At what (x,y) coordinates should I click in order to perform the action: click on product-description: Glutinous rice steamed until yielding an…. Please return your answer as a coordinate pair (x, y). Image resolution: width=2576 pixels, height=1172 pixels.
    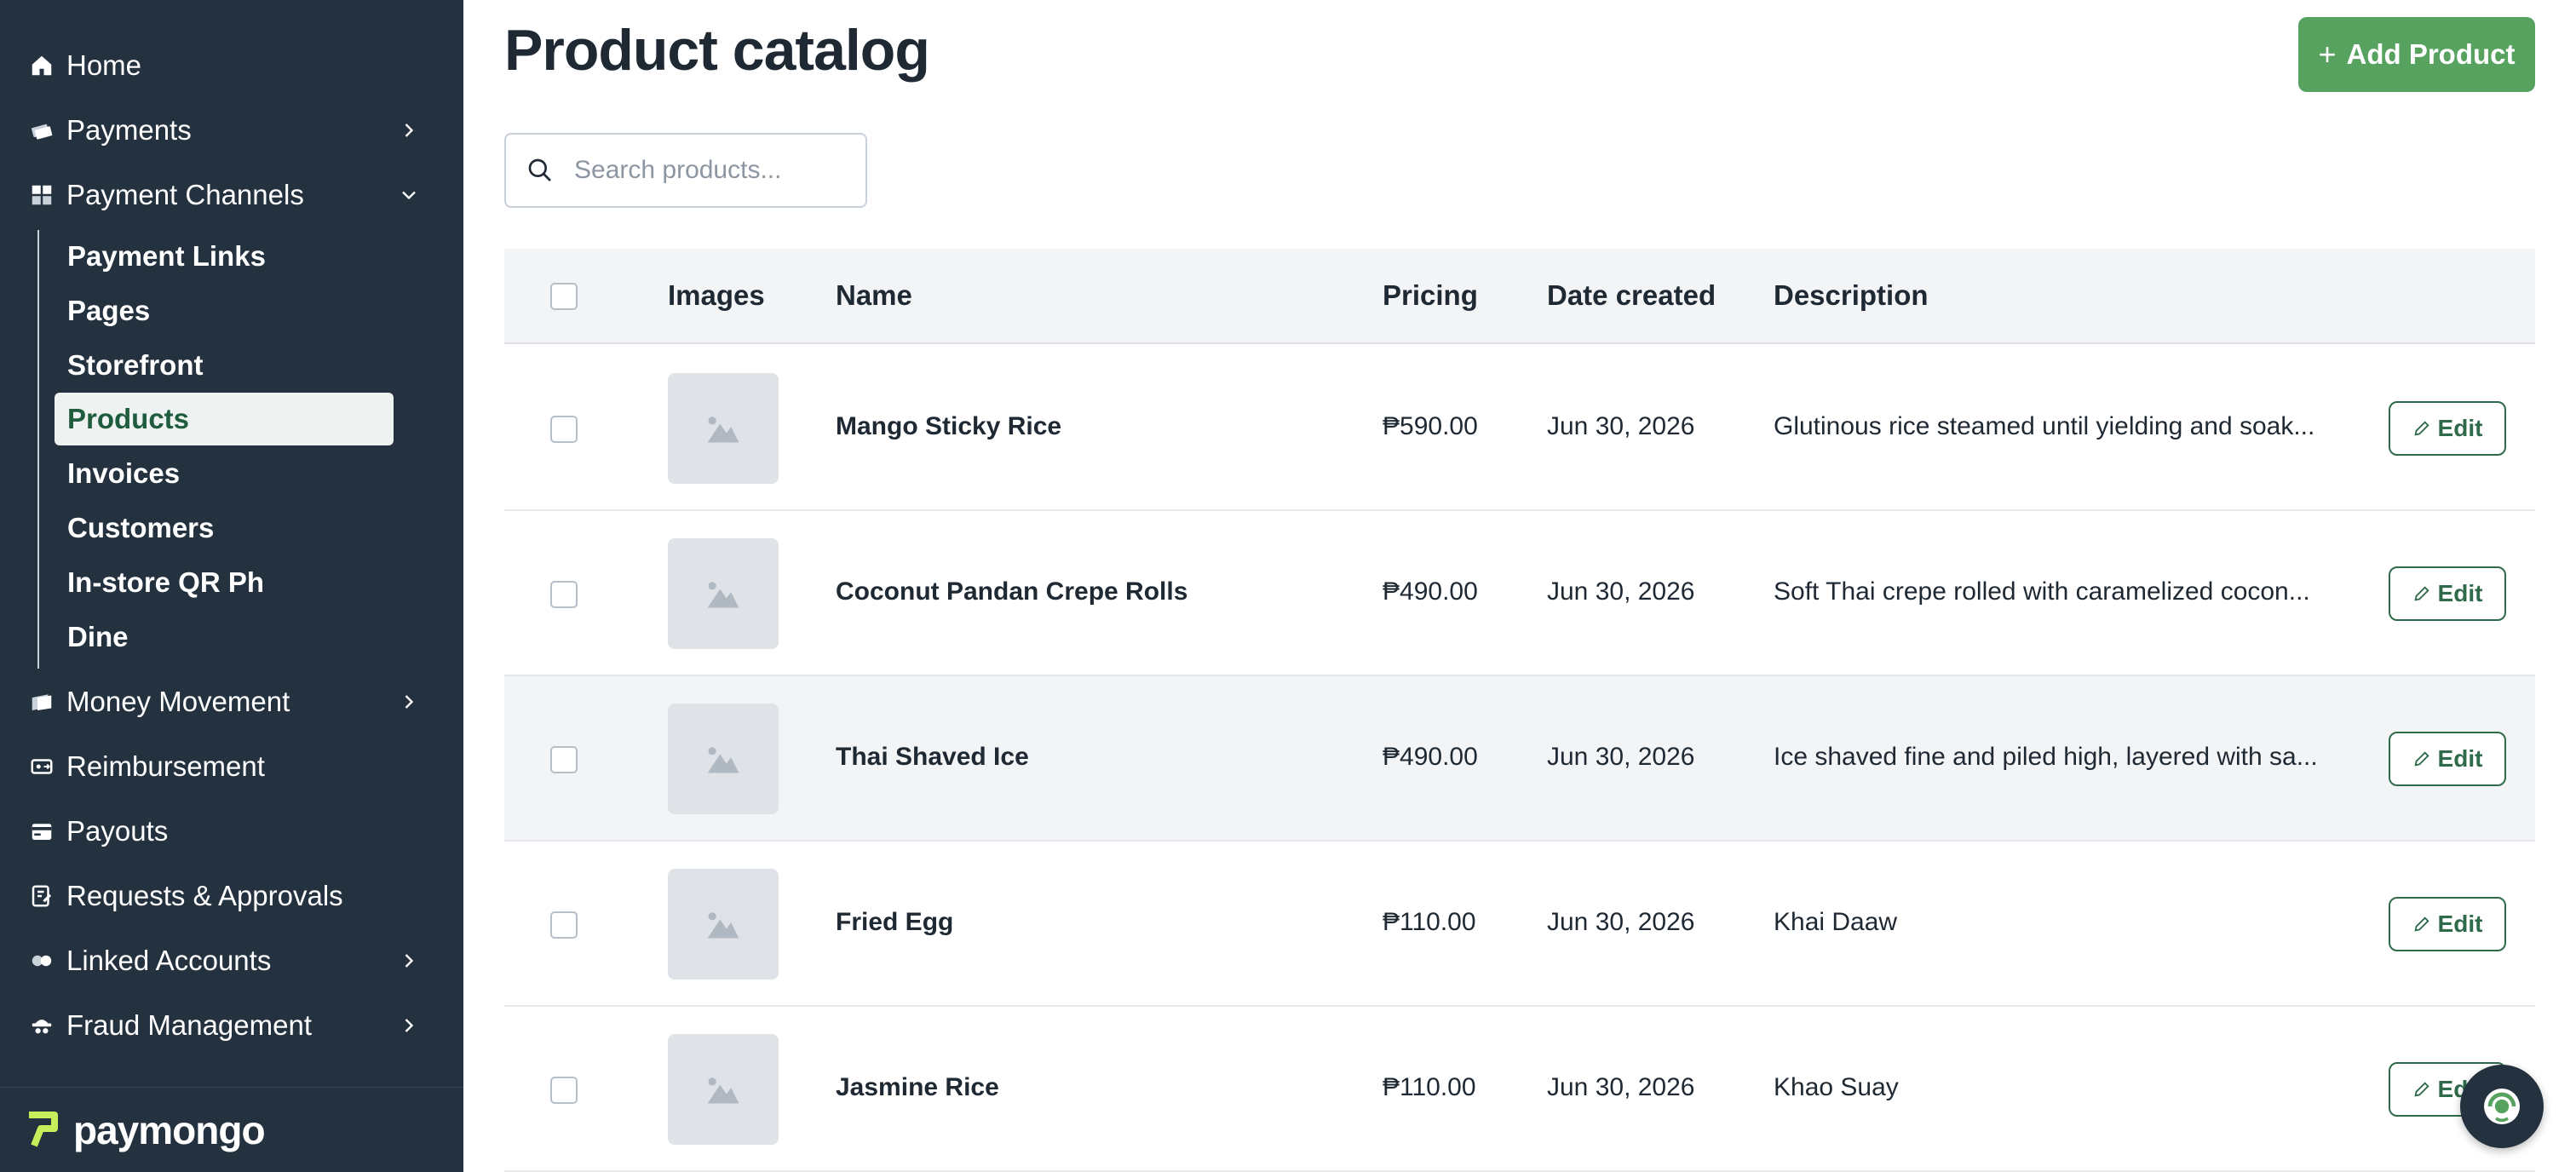
    Looking at the image, I should click on (2045, 426).